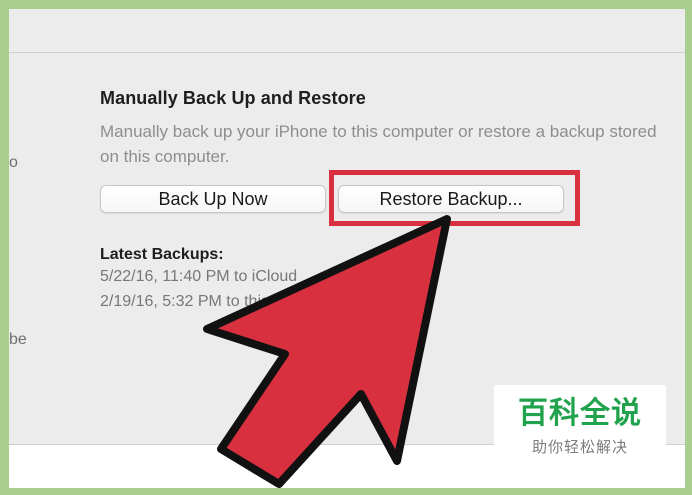  I want to click on watermark-subtitle: 助你轻松解决, so click(579, 447).